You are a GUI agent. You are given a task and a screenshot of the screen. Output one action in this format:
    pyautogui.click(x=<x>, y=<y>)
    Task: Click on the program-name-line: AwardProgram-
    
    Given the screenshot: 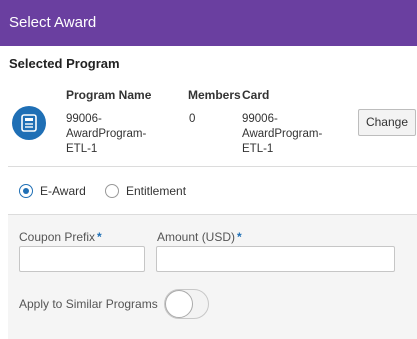 What is the action you would take?
    pyautogui.click(x=106, y=134)
    